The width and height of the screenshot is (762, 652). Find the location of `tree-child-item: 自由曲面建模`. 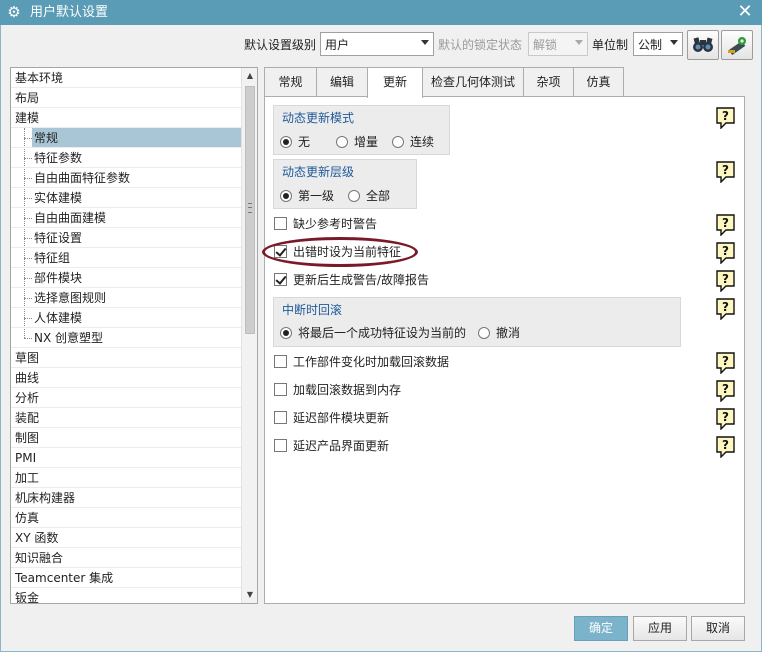

tree-child-item: 自由曲面建模 is located at coordinates (126, 218).